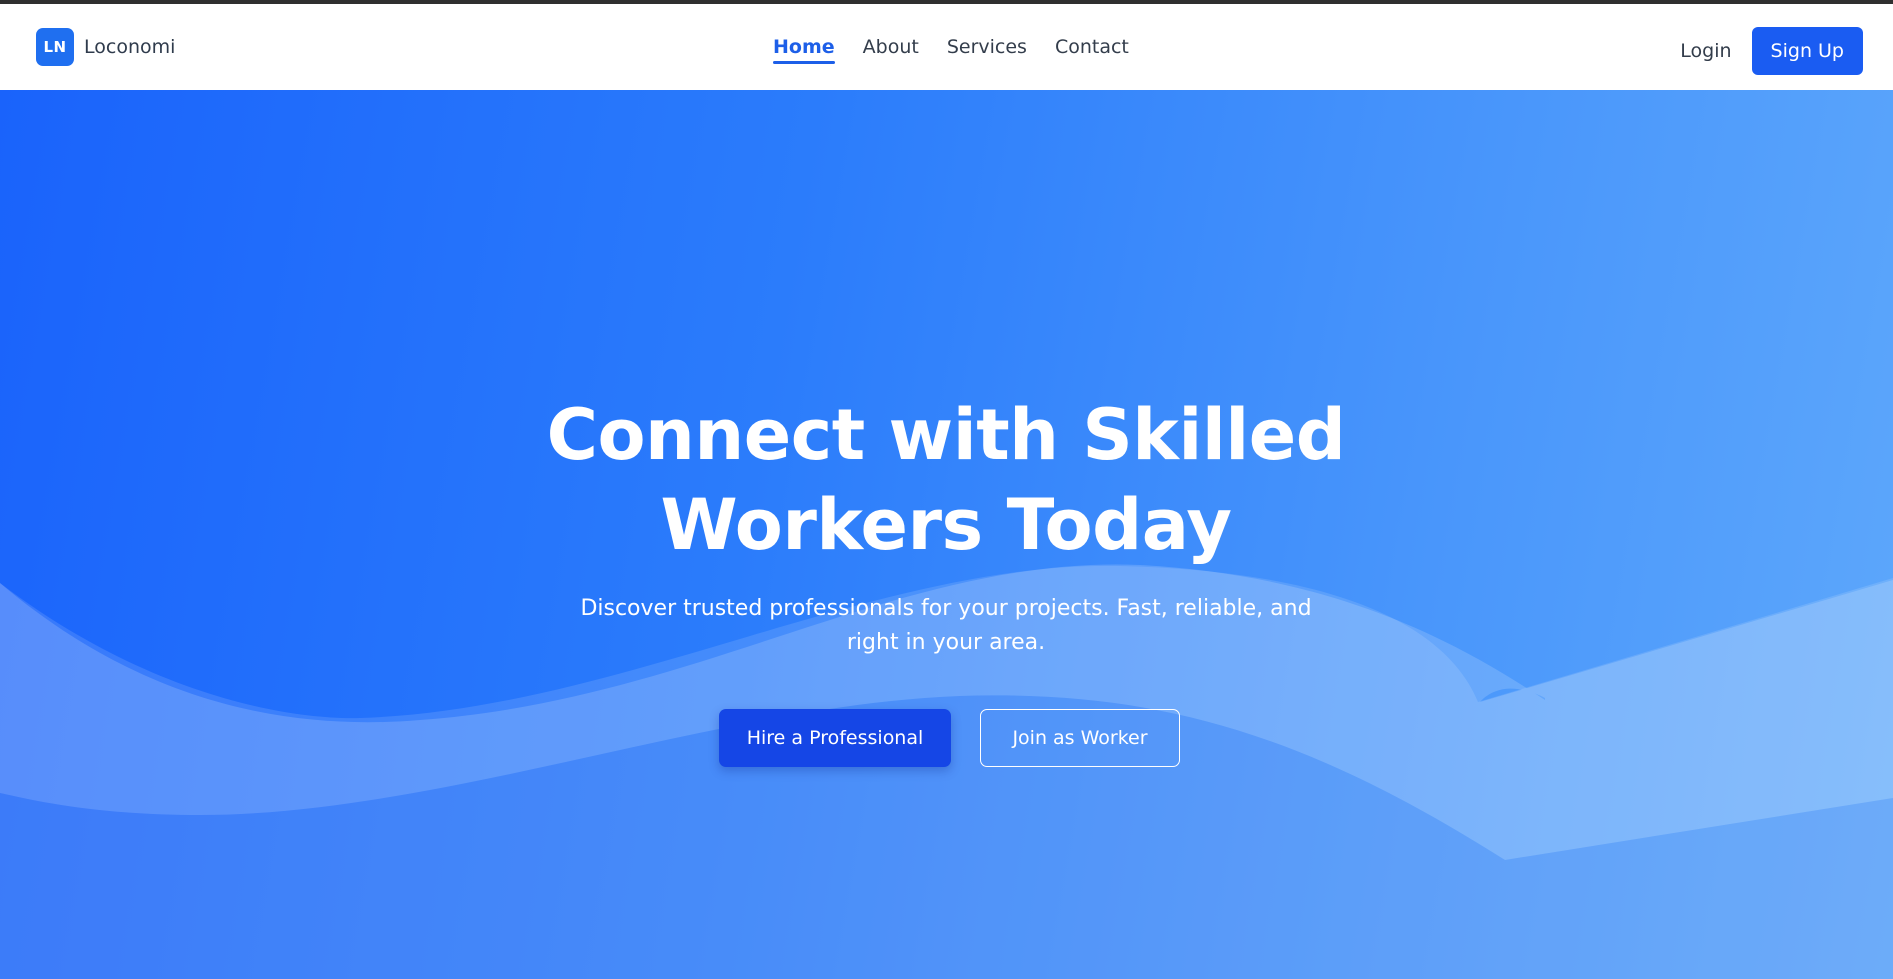 The image size is (1893, 979). Describe the element at coordinates (891, 47) in the screenshot. I see `nav-link-about: About` at that location.